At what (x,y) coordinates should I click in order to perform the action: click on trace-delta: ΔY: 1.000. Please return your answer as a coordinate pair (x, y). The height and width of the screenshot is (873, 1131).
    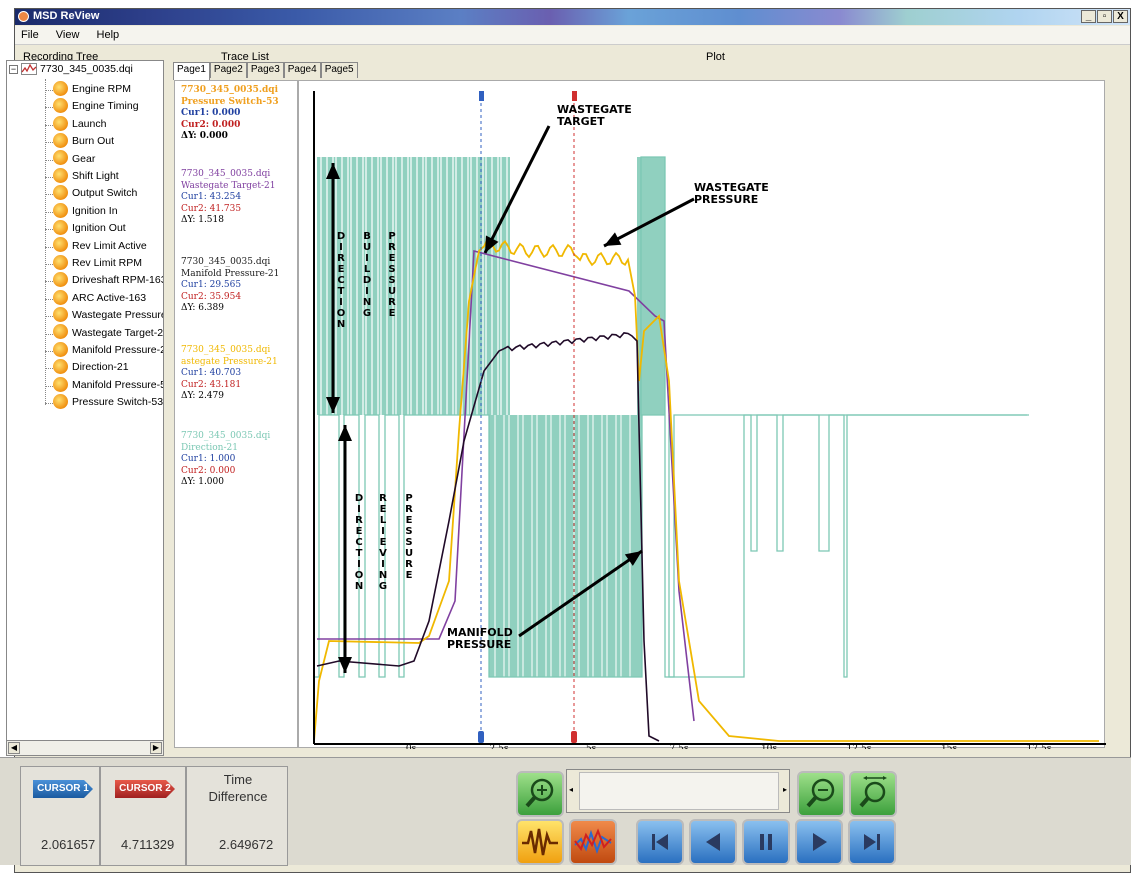
    Looking at the image, I should click on (202, 482).